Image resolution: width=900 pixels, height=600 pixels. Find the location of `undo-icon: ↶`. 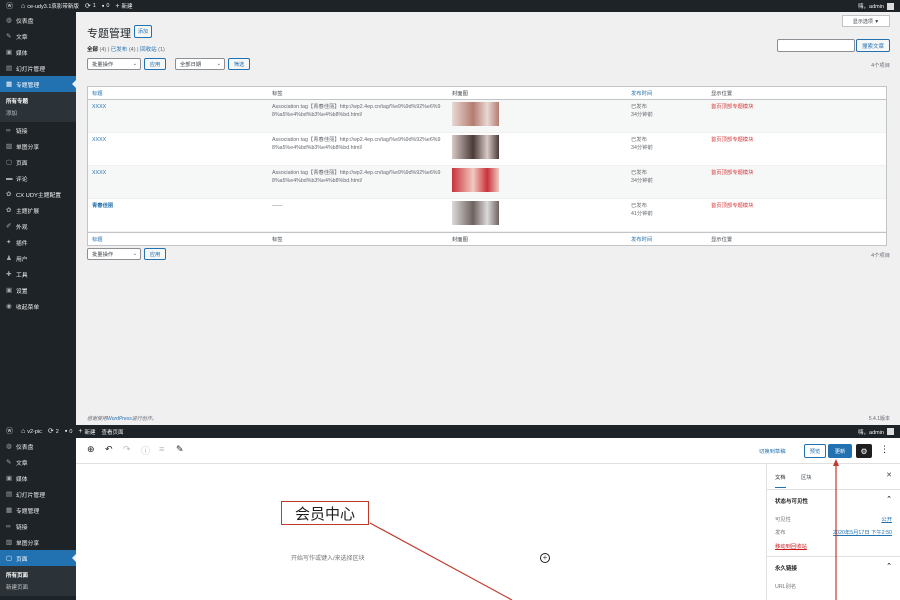

undo-icon: ↶ is located at coordinates (109, 449).